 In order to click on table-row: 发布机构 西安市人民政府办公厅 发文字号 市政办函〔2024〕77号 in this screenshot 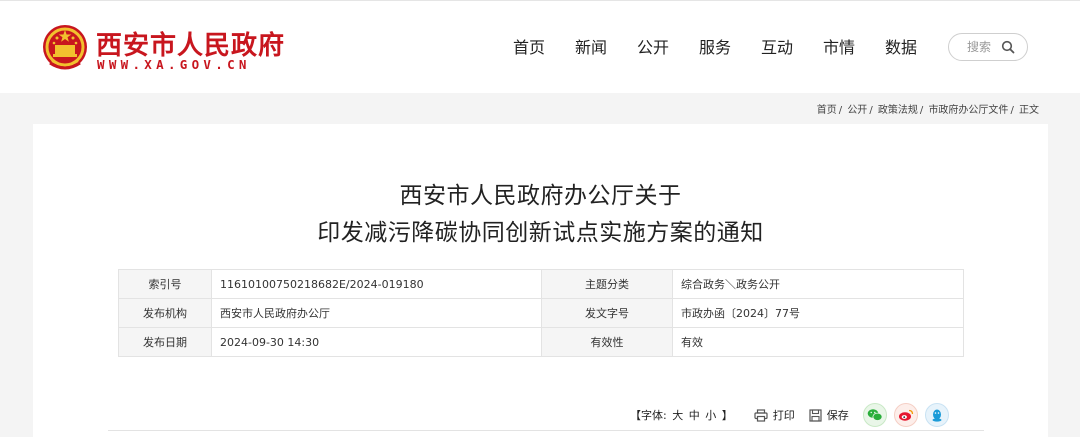, I will do `click(541, 313)`.